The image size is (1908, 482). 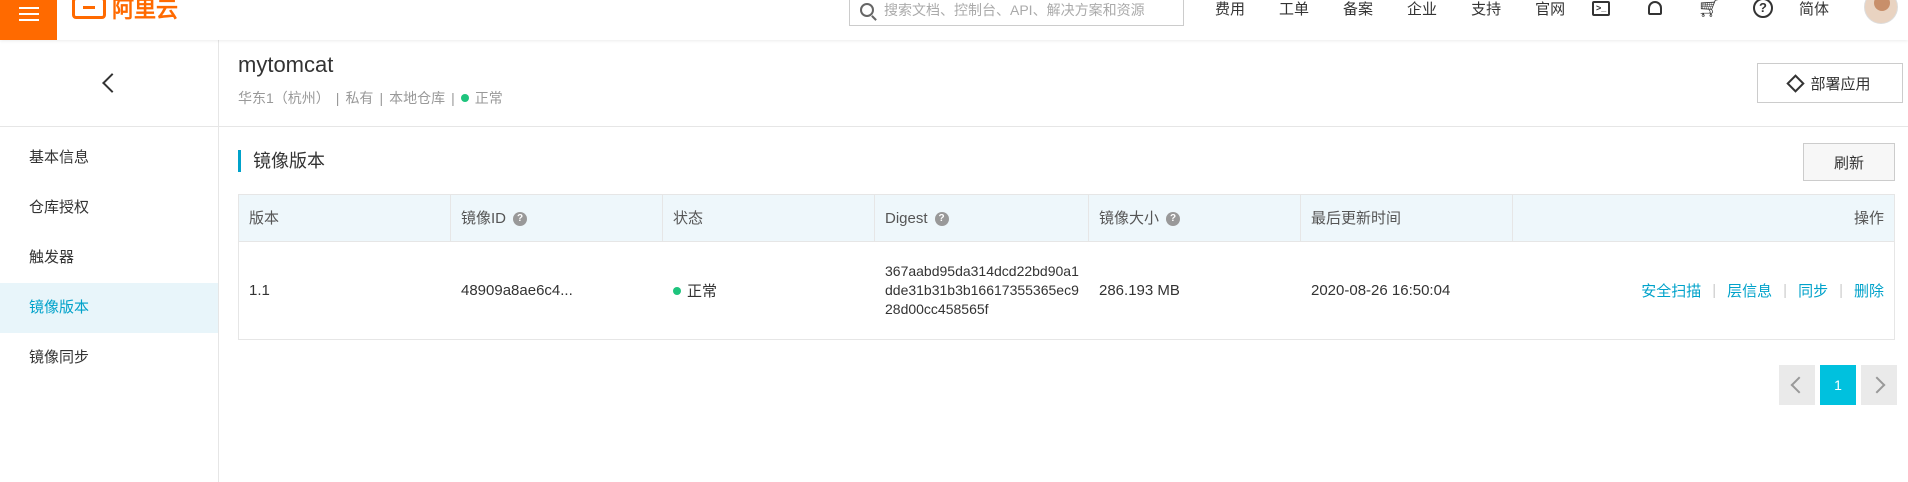 What do you see at coordinates (1422, 9) in the screenshot?
I see `nav-enterprise: 企业` at bounding box center [1422, 9].